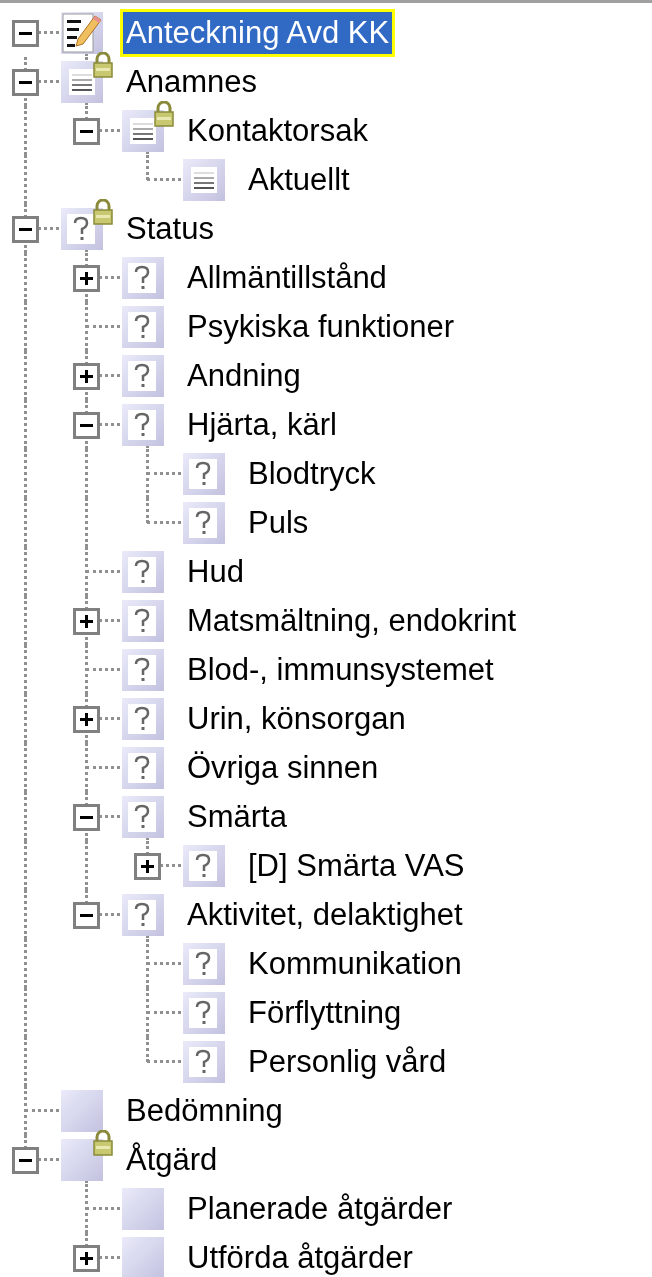 Image resolution: width=652 pixels, height=1277 pixels. I want to click on tree-item: Aktivitet, delaktighet, so click(325, 914).